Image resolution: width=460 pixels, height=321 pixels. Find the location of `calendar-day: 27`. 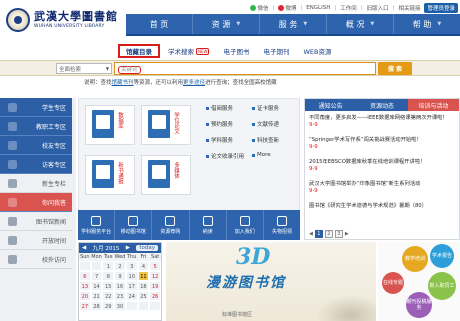

calendar-day: 27 is located at coordinates (85, 306).